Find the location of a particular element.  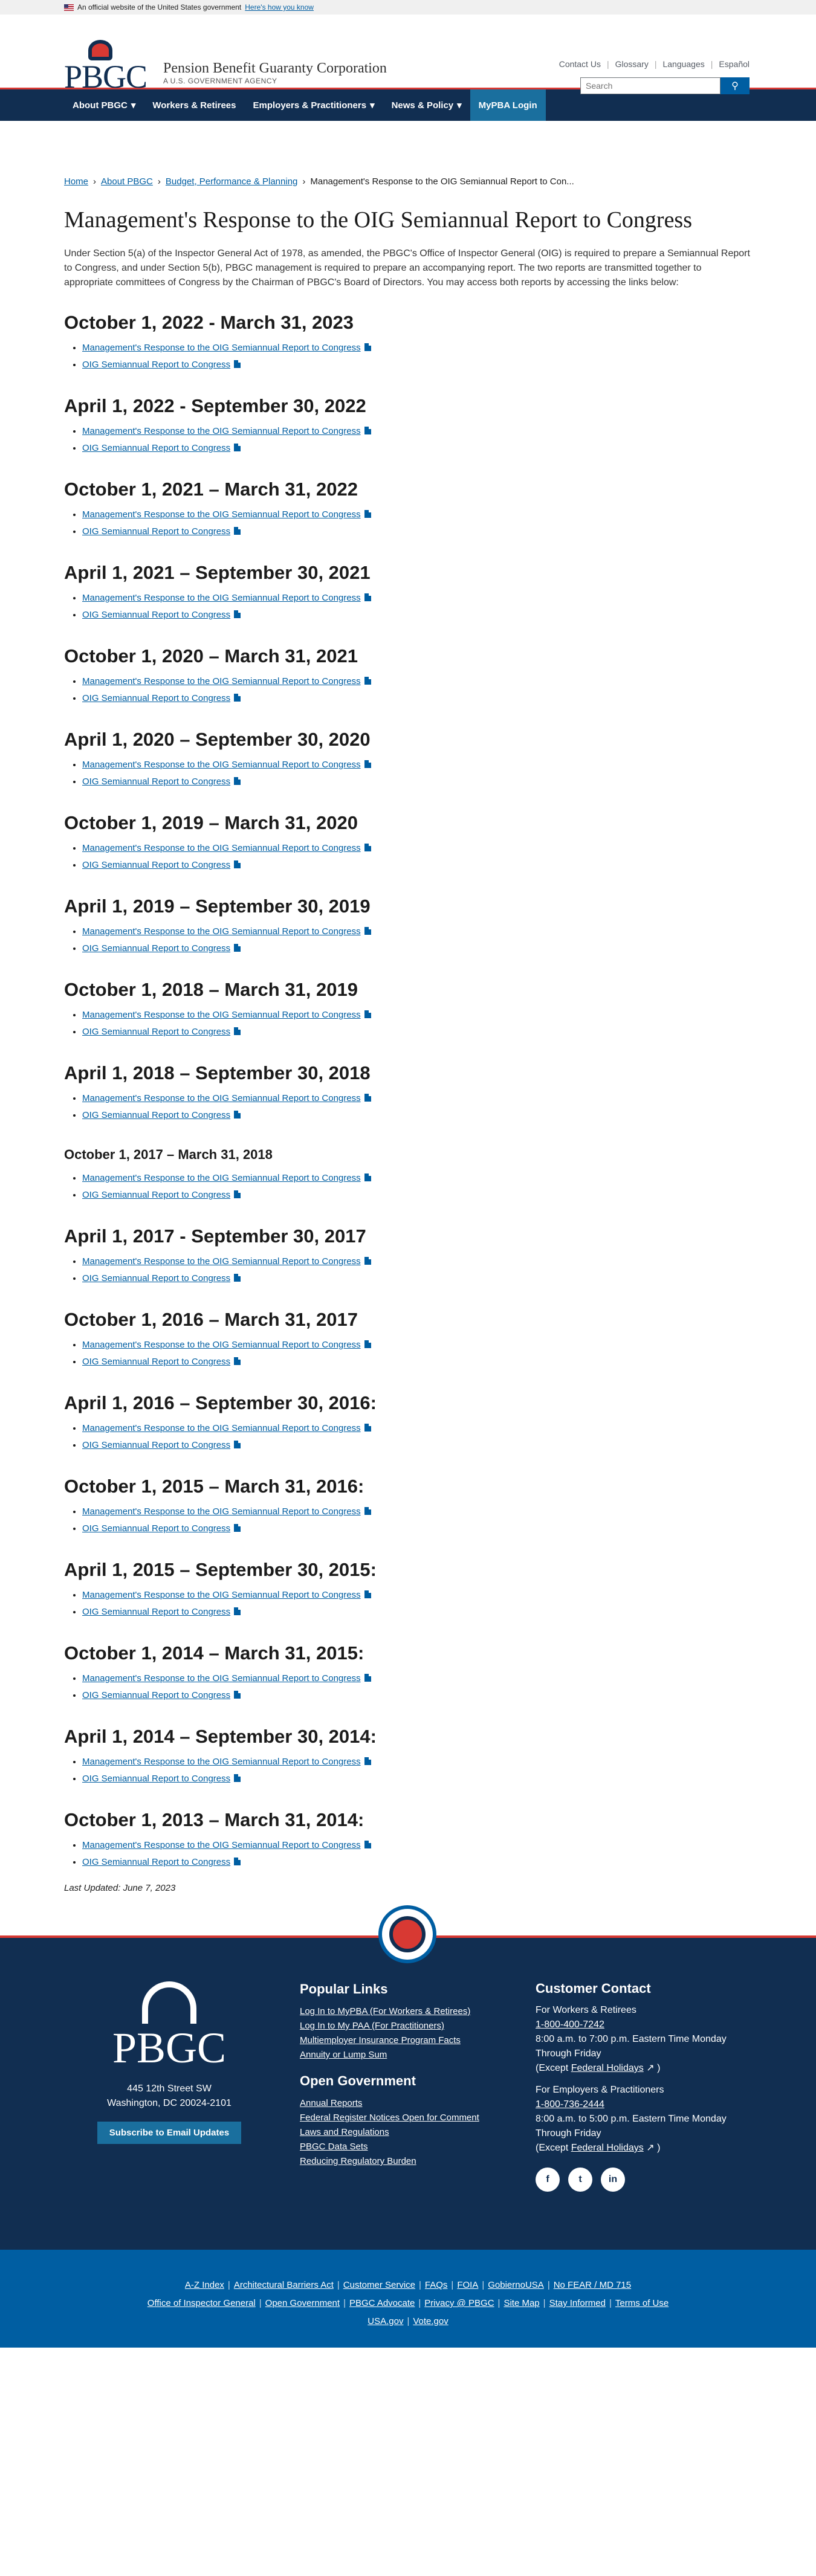

footer-bottom-link: Customer Service is located at coordinates (379, 2285).